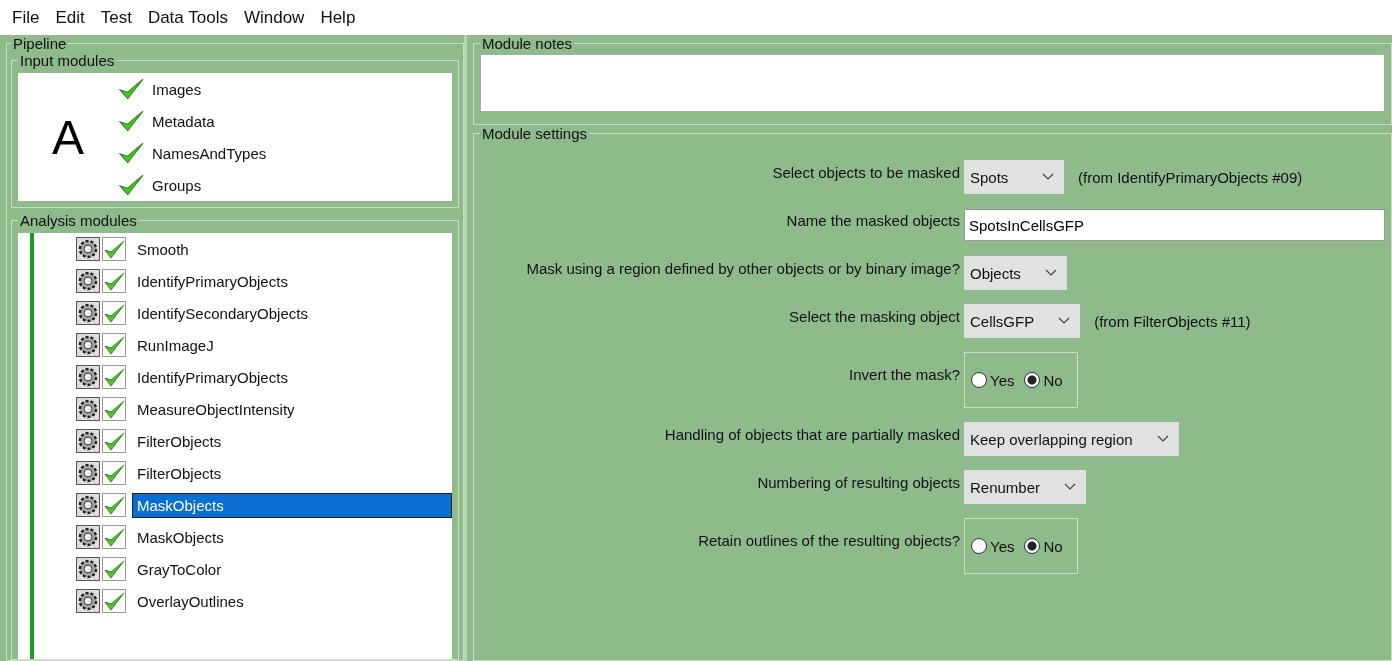  What do you see at coordinates (183, 121) in the screenshot?
I see `module-name: Metadata` at bounding box center [183, 121].